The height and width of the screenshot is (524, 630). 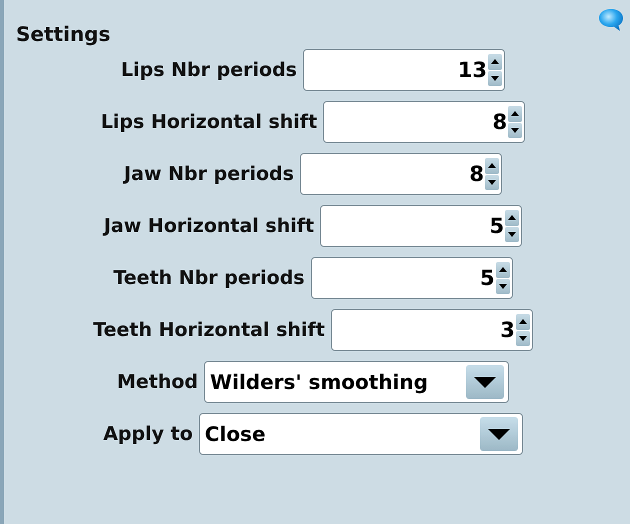 What do you see at coordinates (360, 434) in the screenshot?
I see `dropdown: Close` at bounding box center [360, 434].